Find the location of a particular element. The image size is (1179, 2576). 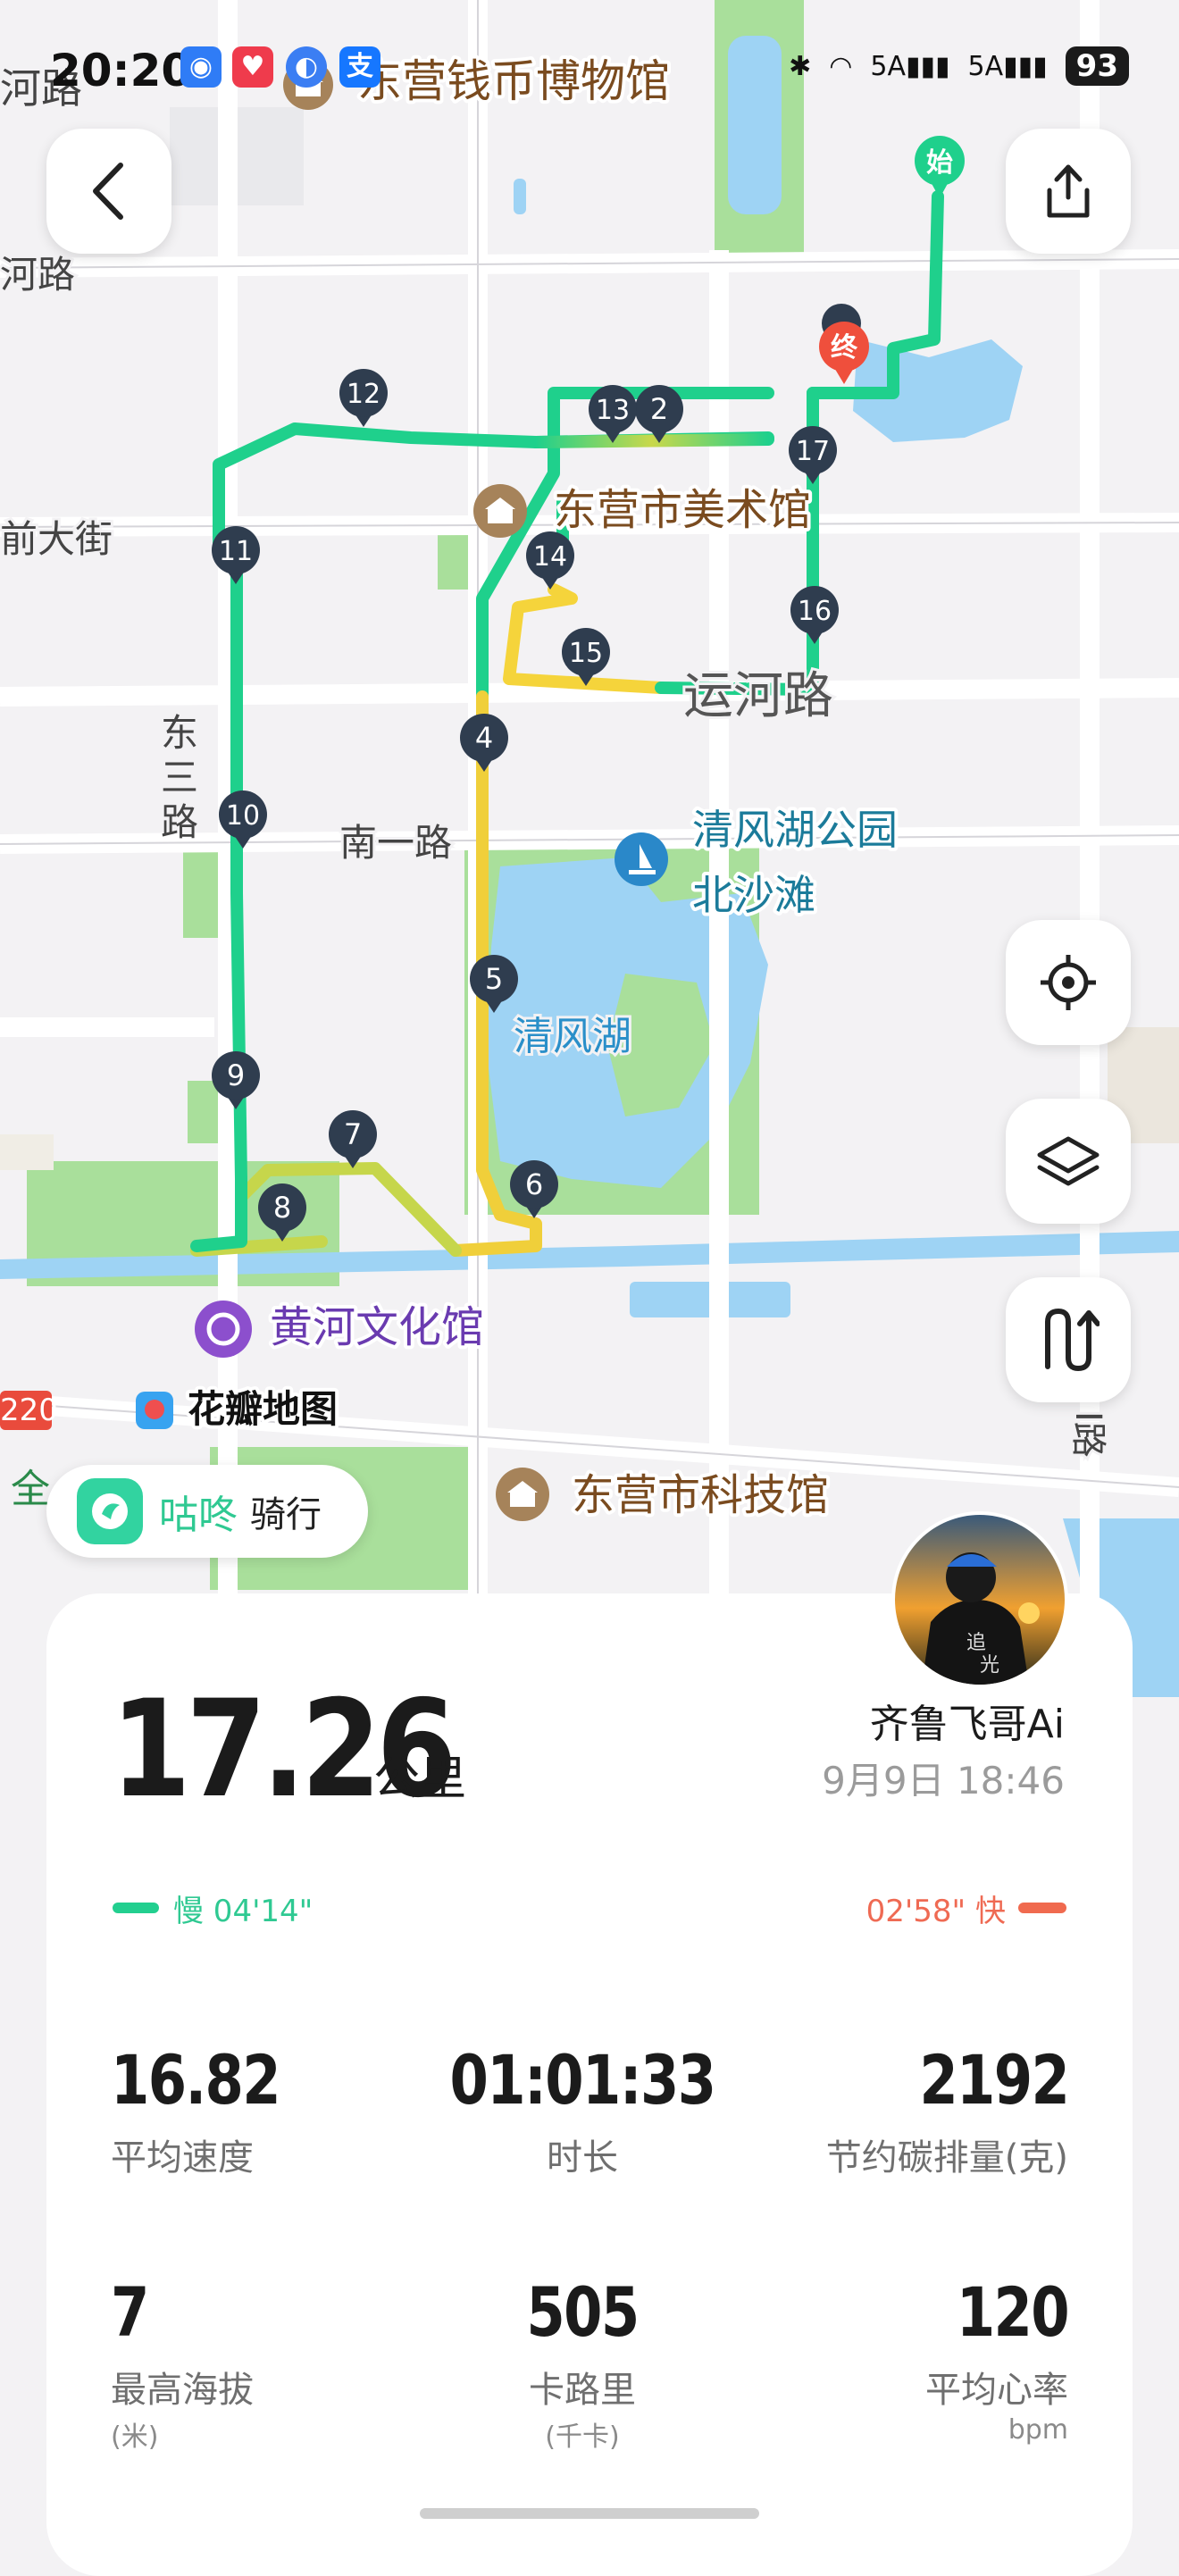

wifi-icon: ◠ is located at coordinates (841, 66).